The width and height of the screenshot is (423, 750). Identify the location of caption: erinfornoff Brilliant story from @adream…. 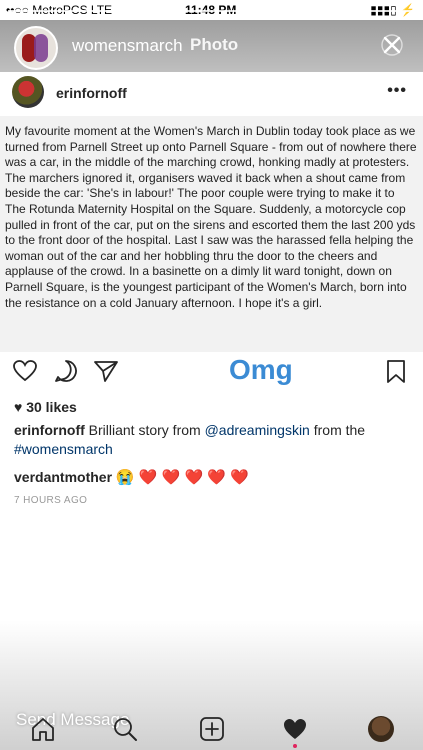
(211, 440).